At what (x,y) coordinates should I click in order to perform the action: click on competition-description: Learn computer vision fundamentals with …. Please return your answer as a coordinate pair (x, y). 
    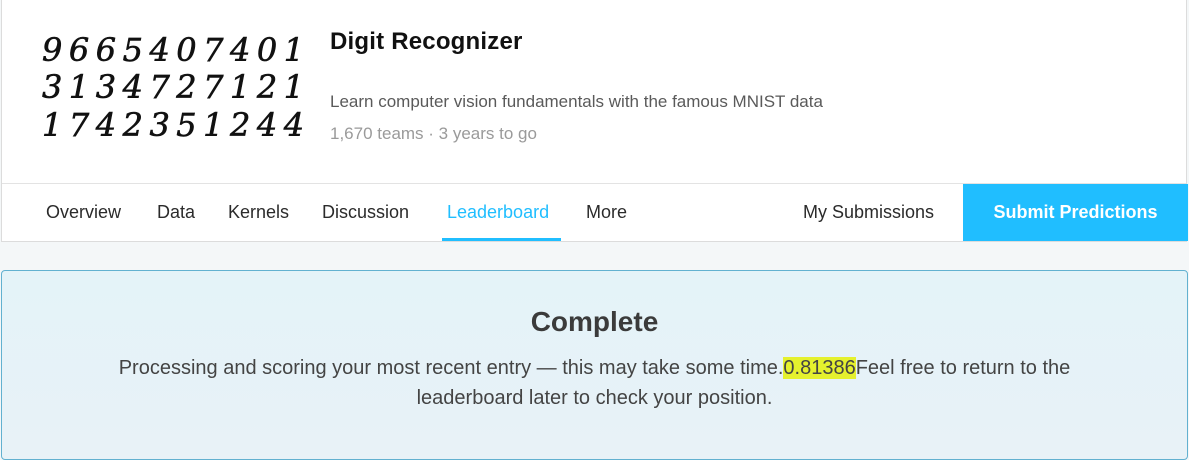
    Looking at the image, I should click on (576, 101).